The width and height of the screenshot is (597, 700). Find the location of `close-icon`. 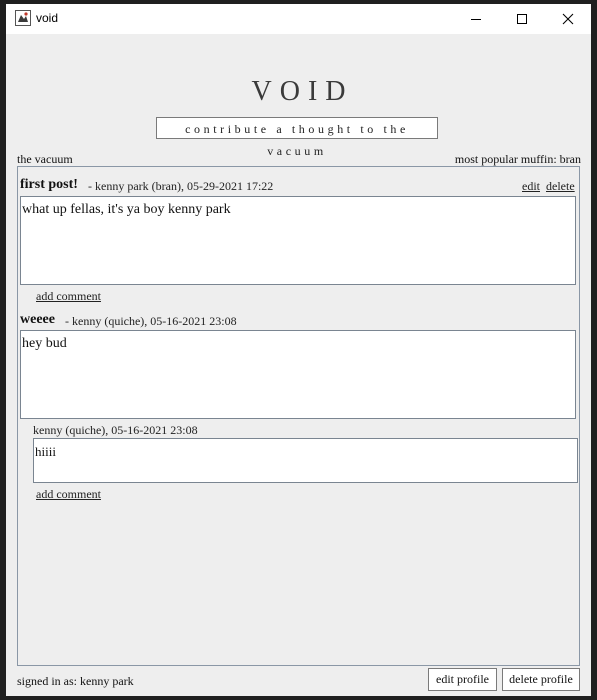

close-icon is located at coordinates (568, 19).